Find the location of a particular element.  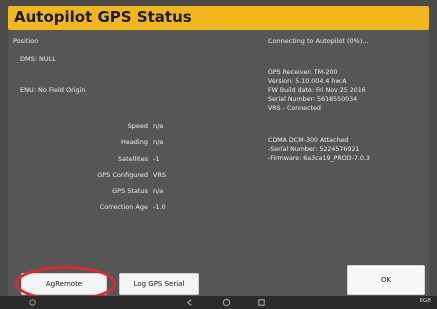

dms-value: DMS: NULL is located at coordinates (38, 59).